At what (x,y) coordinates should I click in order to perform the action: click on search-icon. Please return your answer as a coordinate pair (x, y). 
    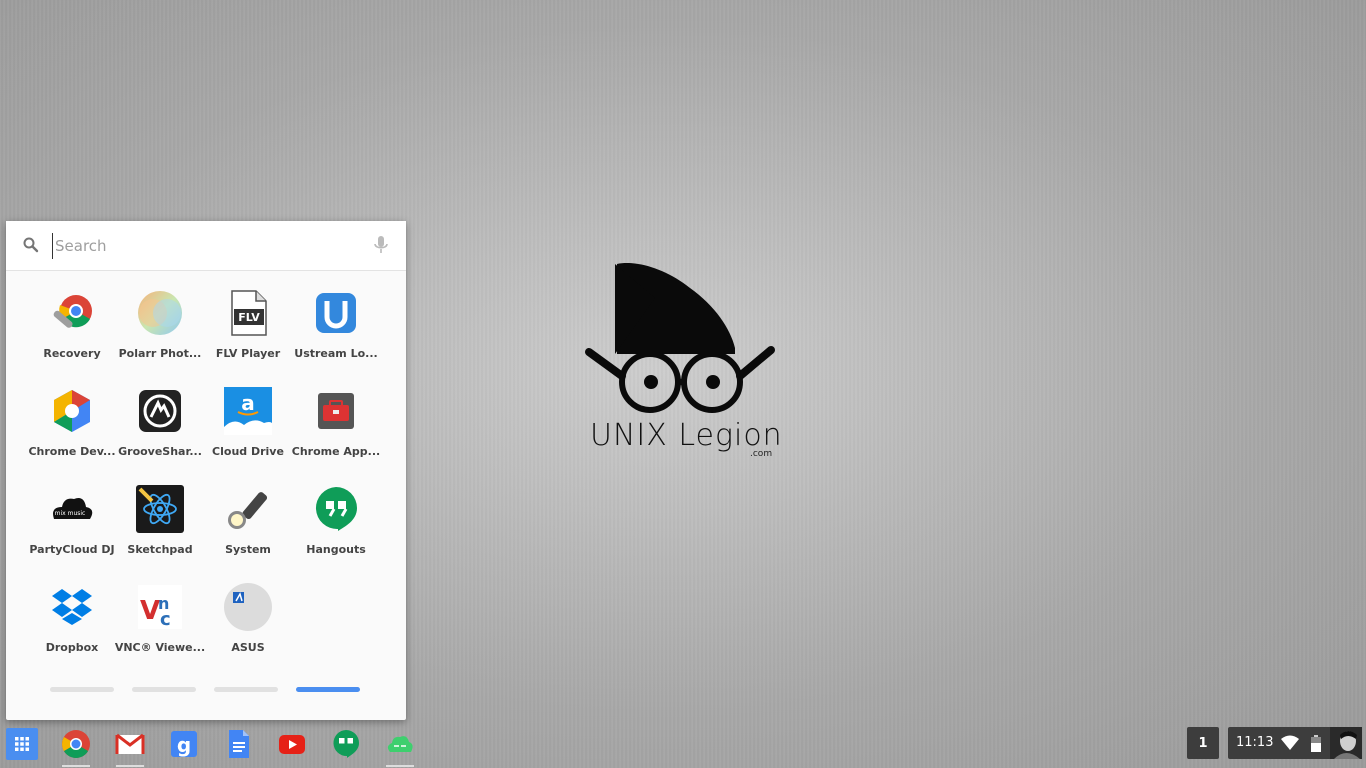
    Looking at the image, I should click on (31, 245).